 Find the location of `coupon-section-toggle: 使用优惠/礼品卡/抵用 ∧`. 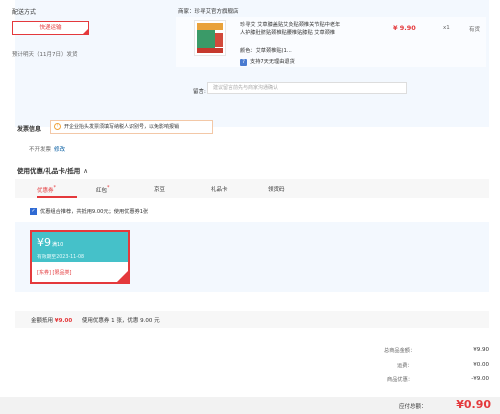

coupon-section-toggle: 使用优惠/礼品卡/抵用 ∧ is located at coordinates (52, 170).